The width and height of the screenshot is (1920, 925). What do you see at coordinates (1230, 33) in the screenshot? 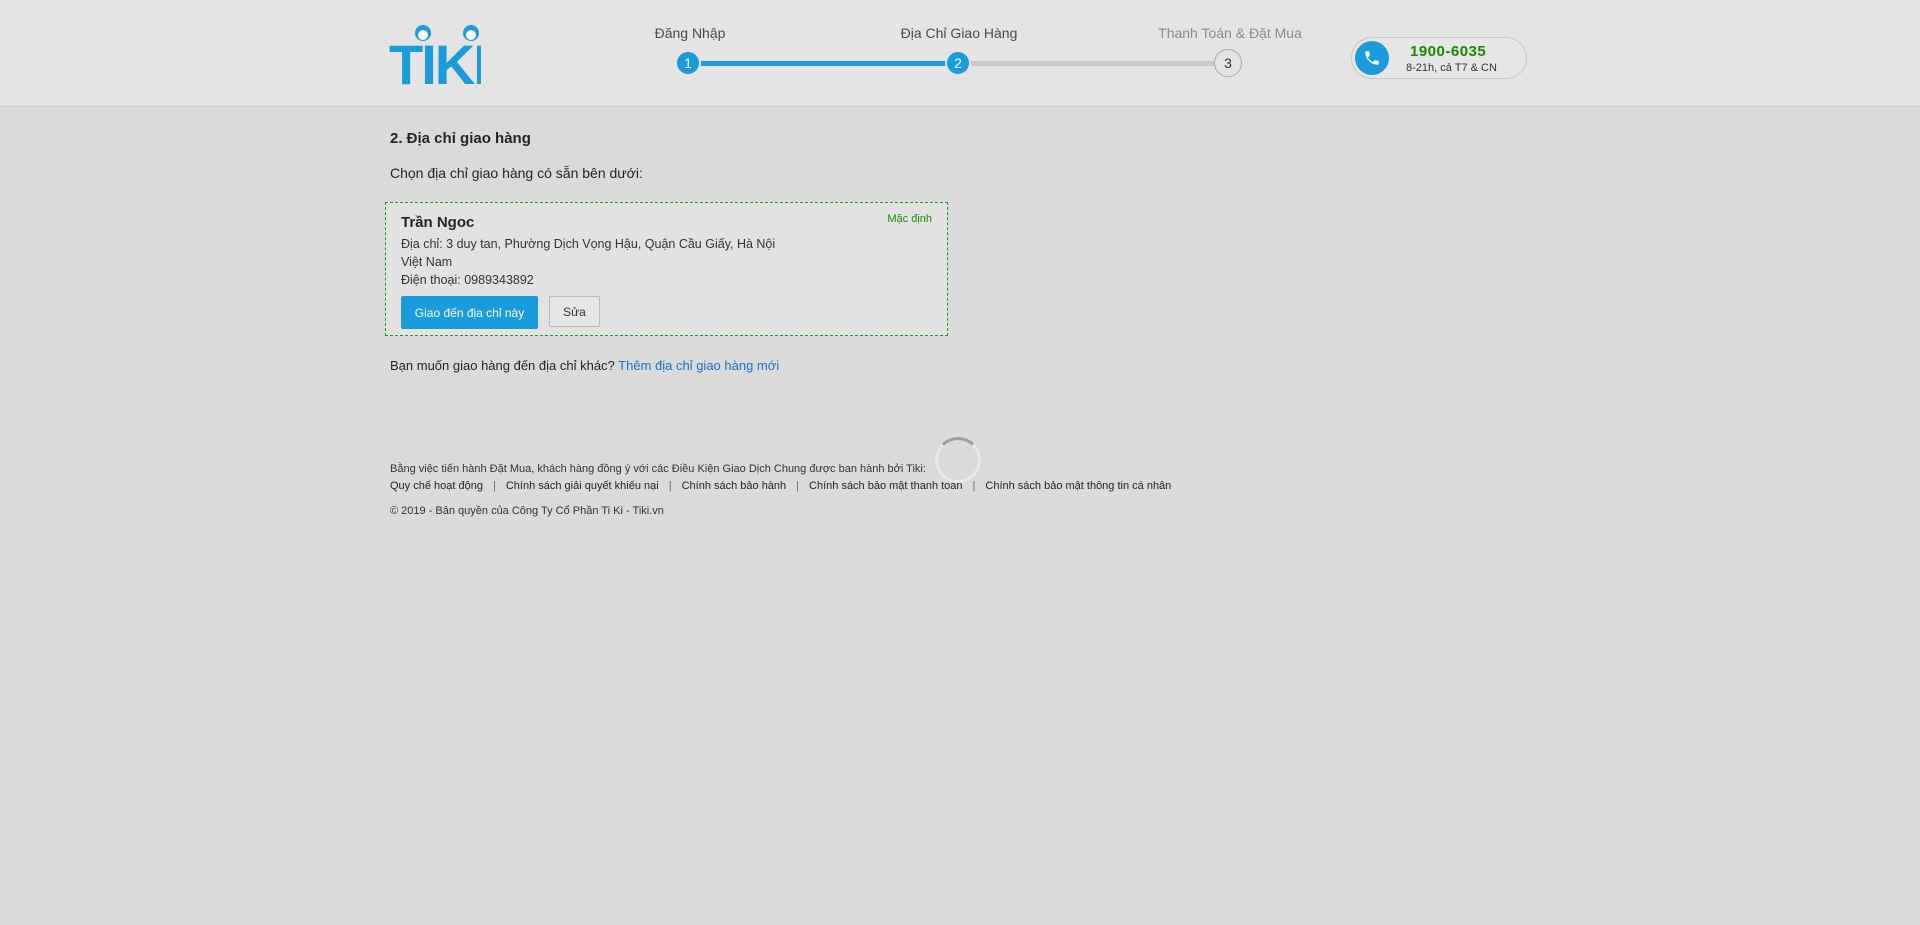
I see `step-label-payment: Thanh Toán & Đặt Mua` at bounding box center [1230, 33].